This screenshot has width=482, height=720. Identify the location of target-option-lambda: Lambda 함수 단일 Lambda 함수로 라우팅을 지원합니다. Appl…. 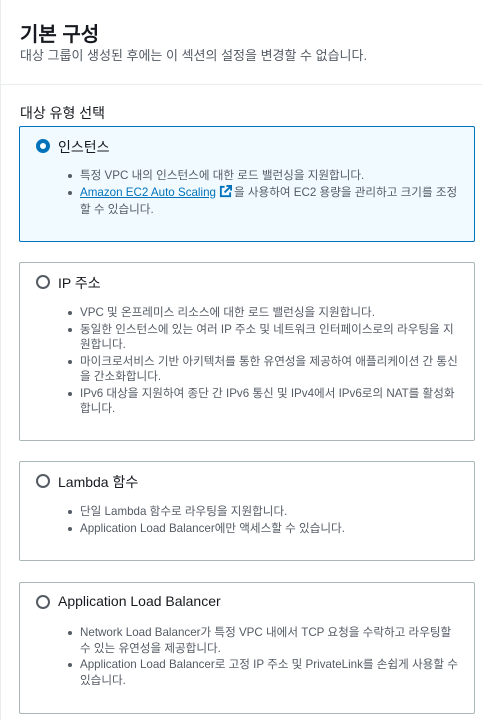
(247, 511).